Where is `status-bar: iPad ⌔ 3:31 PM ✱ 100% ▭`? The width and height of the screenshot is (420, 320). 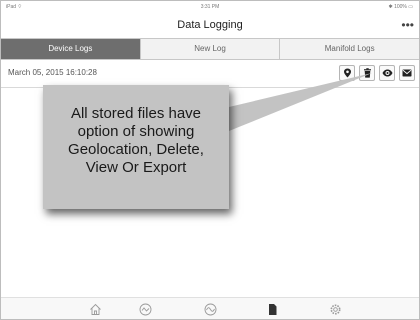 status-bar: iPad ⌔ 3:31 PM ✱ 100% ▭ is located at coordinates (210, 7).